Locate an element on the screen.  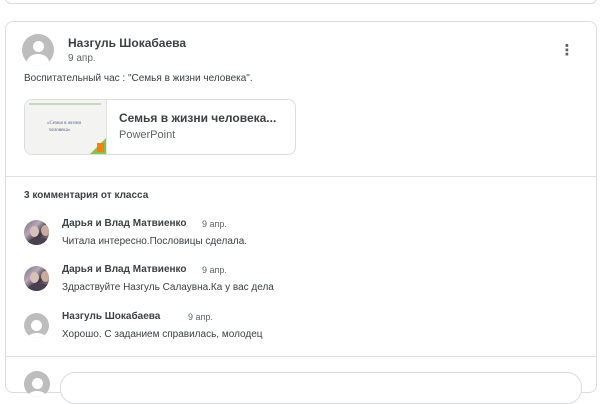
author-avatar is located at coordinates (38, 50).